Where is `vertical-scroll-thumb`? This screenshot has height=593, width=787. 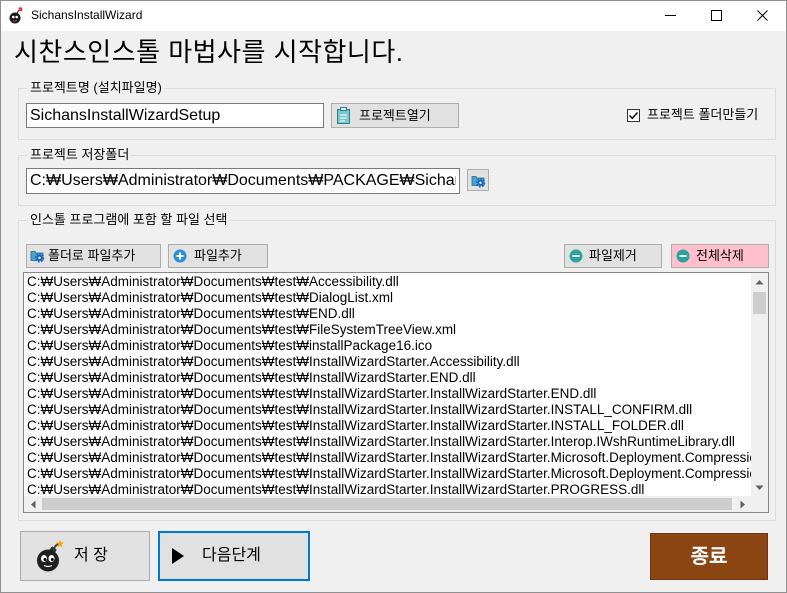 vertical-scroll-thumb is located at coordinates (759, 303).